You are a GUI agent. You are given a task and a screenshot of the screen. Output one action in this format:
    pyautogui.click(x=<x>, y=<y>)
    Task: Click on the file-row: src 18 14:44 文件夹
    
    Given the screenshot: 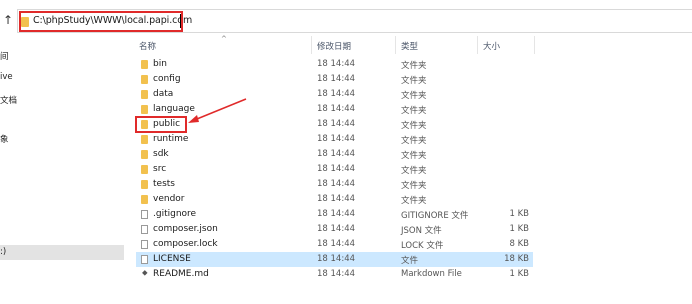 What is the action you would take?
    pyautogui.click(x=334, y=169)
    